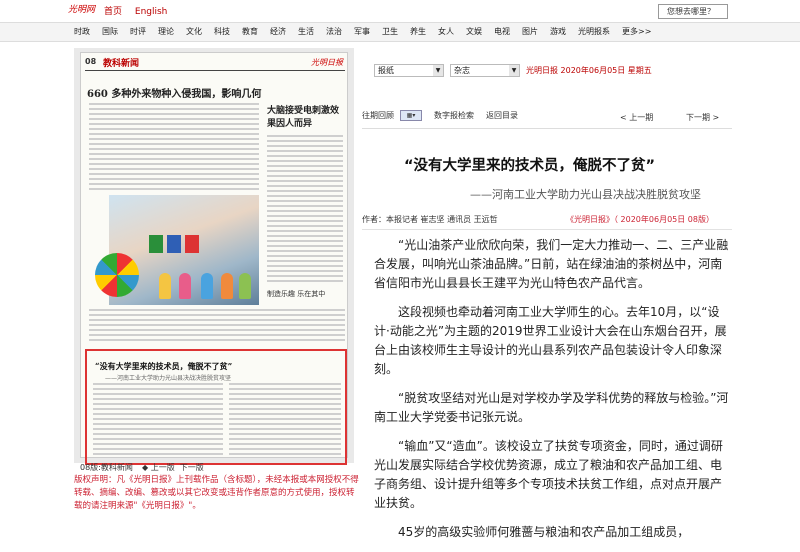 This screenshot has width=800, height=552. What do you see at coordinates (327, 62) in the screenshot?
I see `page-masthead: 光明日报` at bounding box center [327, 62].